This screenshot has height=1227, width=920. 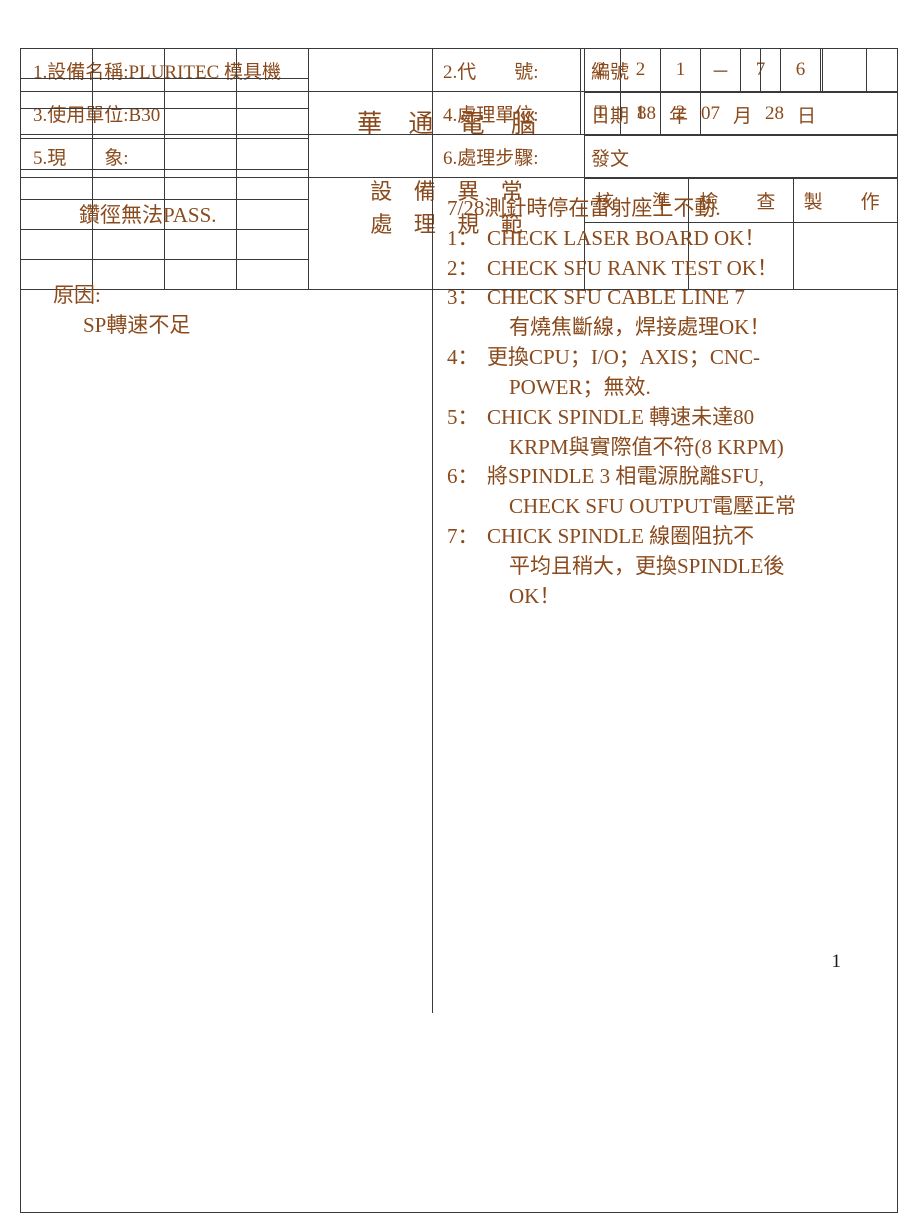 I want to click on step-text: CHICK SPINDLE 線圈阻抗不 平均且稍大，更換SPINDLE後 OK！, so click(x=687, y=566).